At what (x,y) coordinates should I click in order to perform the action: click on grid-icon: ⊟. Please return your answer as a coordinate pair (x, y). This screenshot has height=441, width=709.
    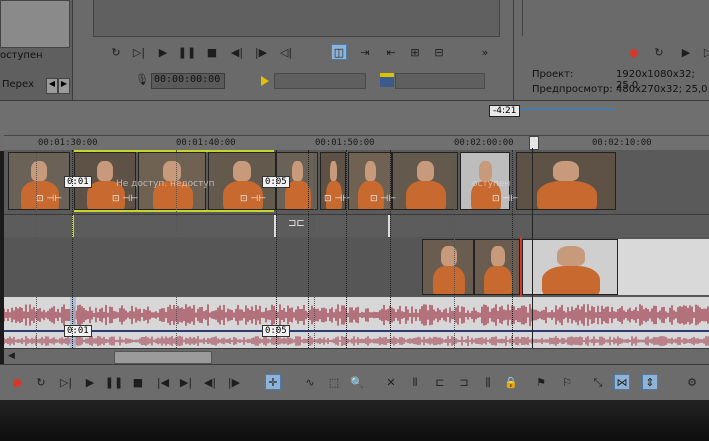
    Looking at the image, I should click on (439, 52).